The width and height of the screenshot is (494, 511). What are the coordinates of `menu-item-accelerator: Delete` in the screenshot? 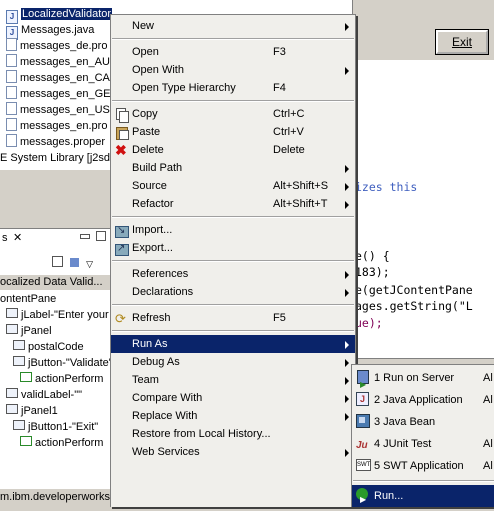 It's located at (289, 150).